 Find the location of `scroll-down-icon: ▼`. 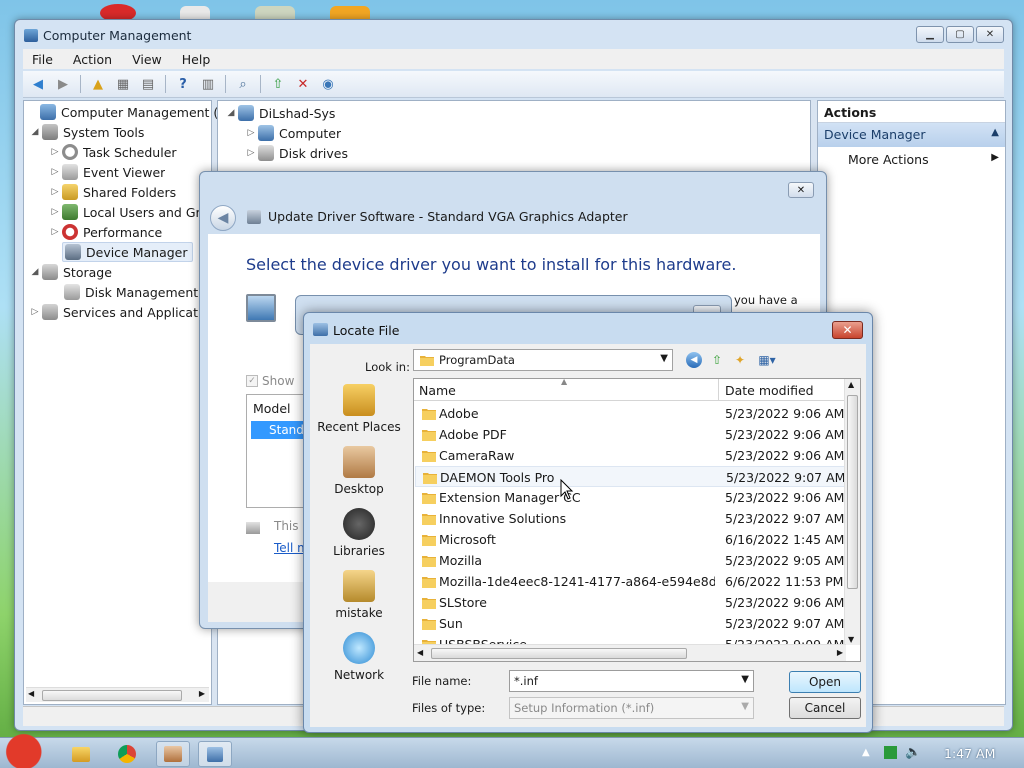

scroll-down-icon: ▼ is located at coordinates (851, 639).